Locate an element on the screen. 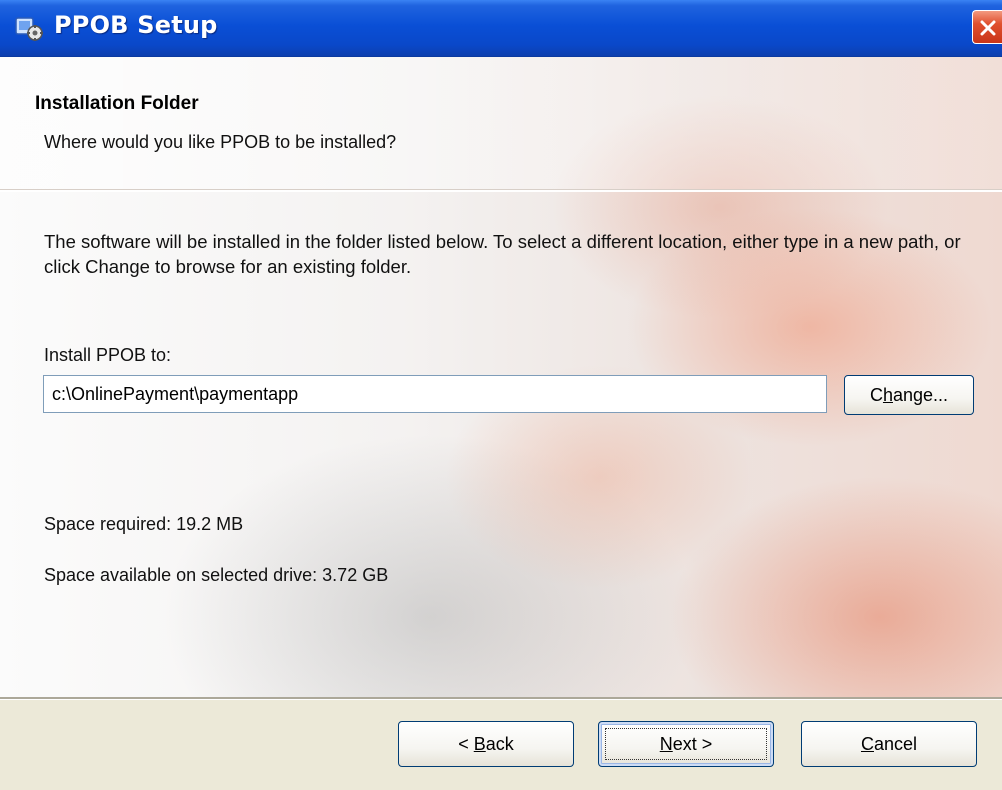  change-label-accesskey: h is located at coordinates (887, 395).